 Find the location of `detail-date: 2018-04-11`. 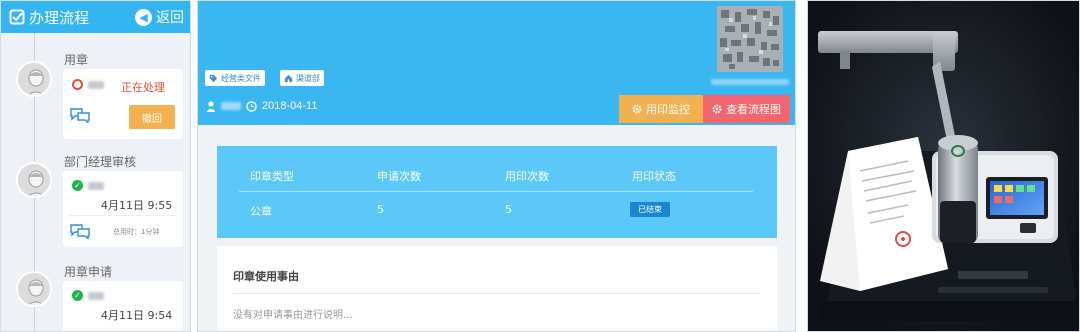

detail-date: 2018-04-11 is located at coordinates (290, 106).